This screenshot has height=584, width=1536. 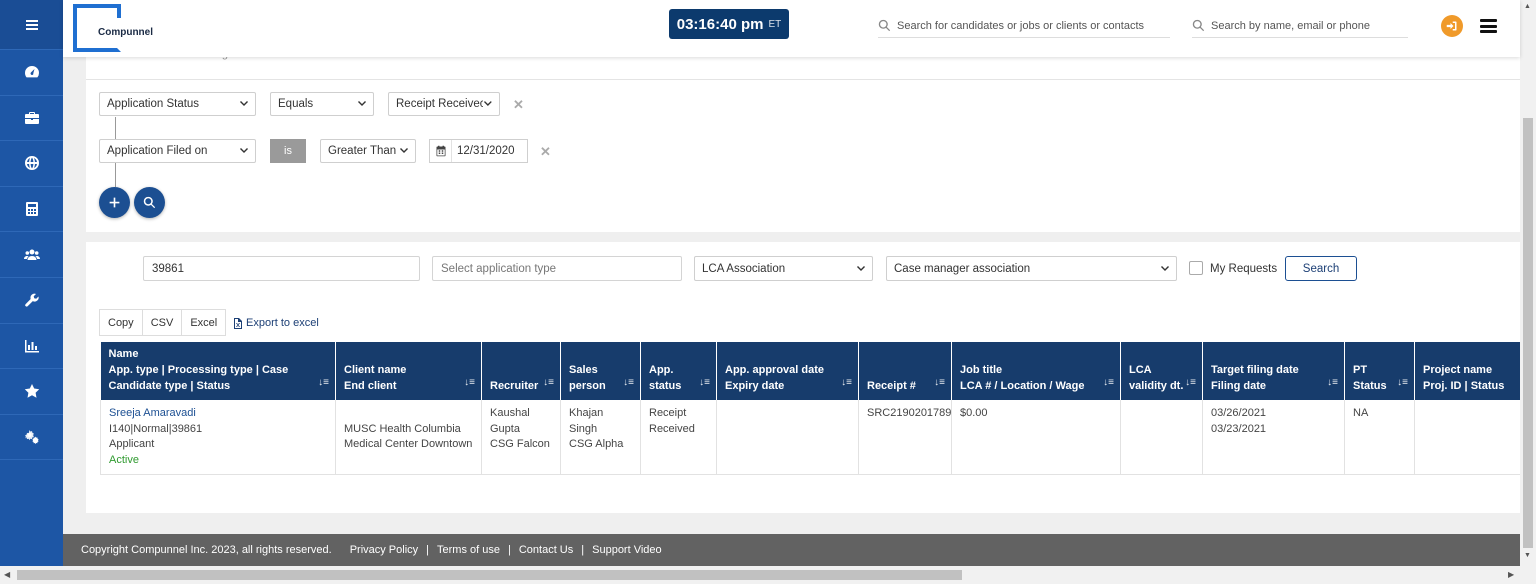 I want to click on col-header-filing-date: Target filing date Filing date ↓≡, so click(x=1273, y=371).